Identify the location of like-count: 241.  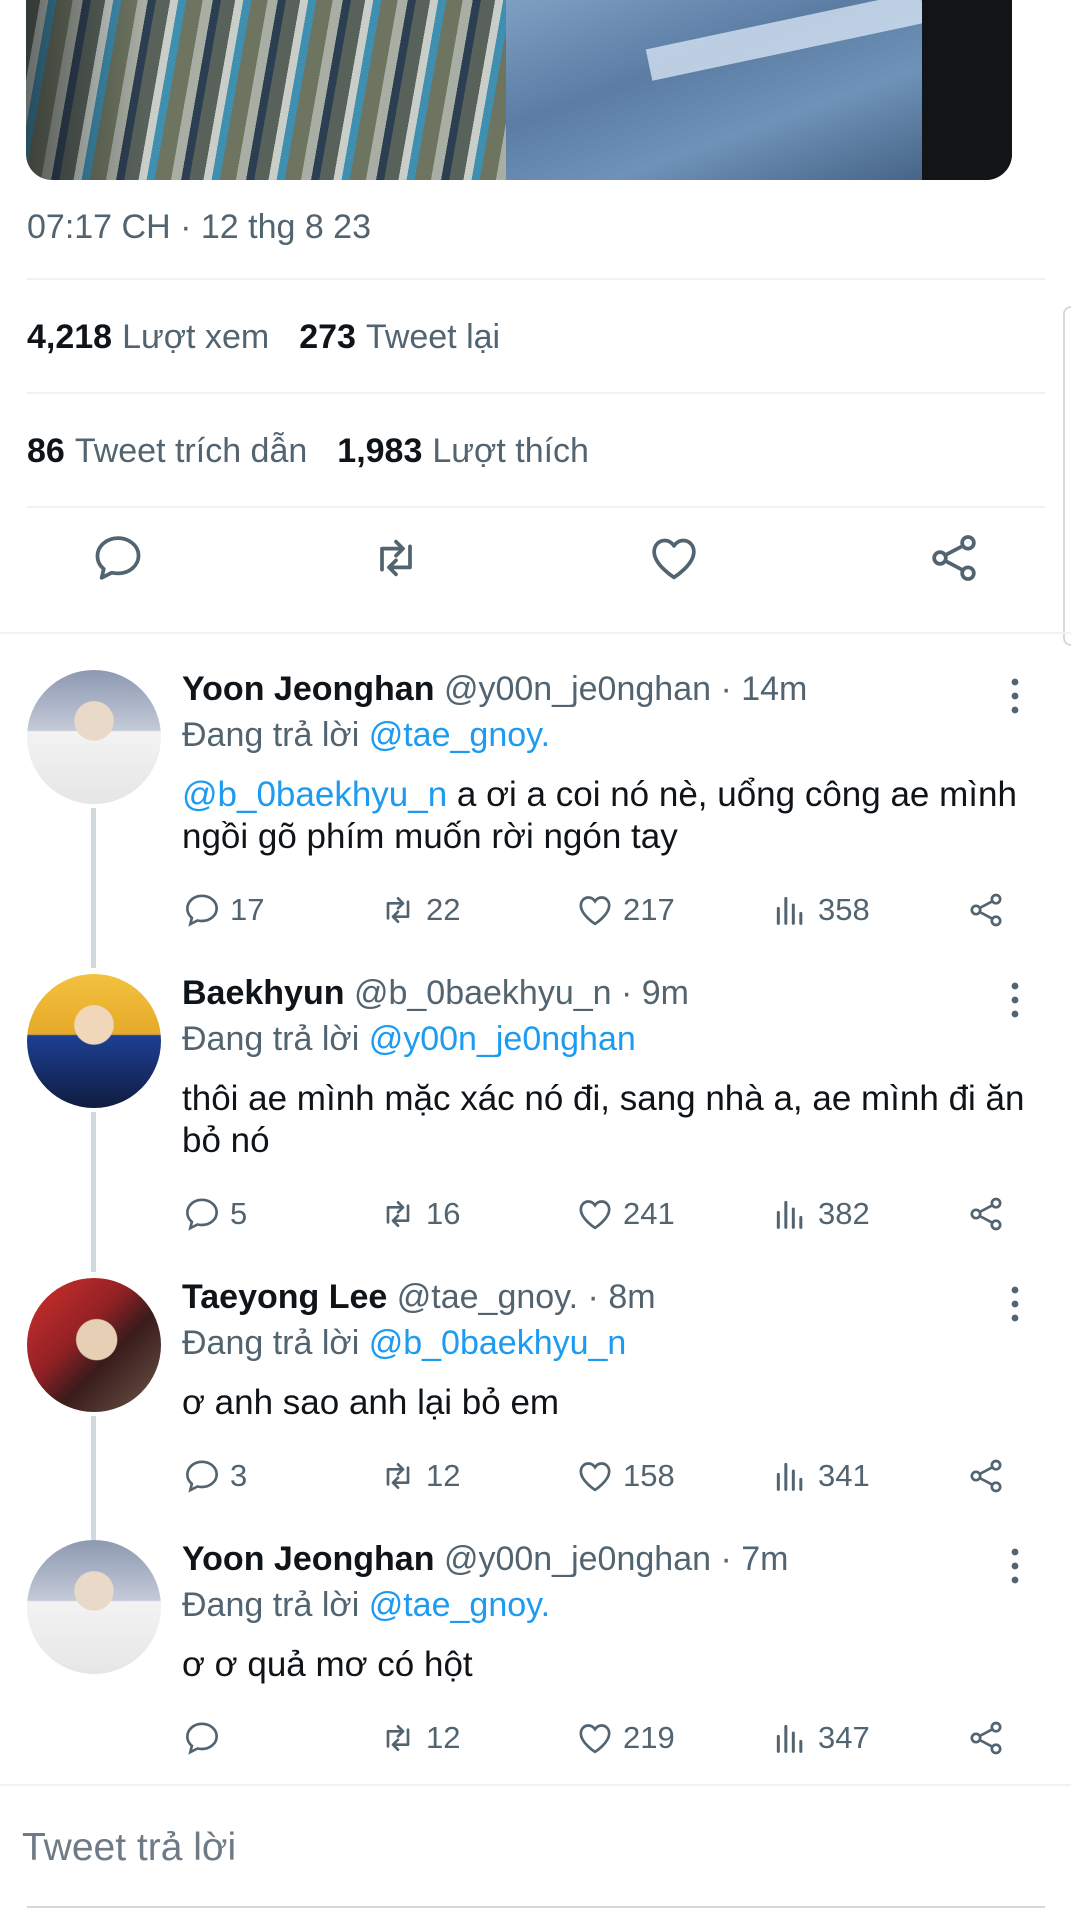
(625, 1214).